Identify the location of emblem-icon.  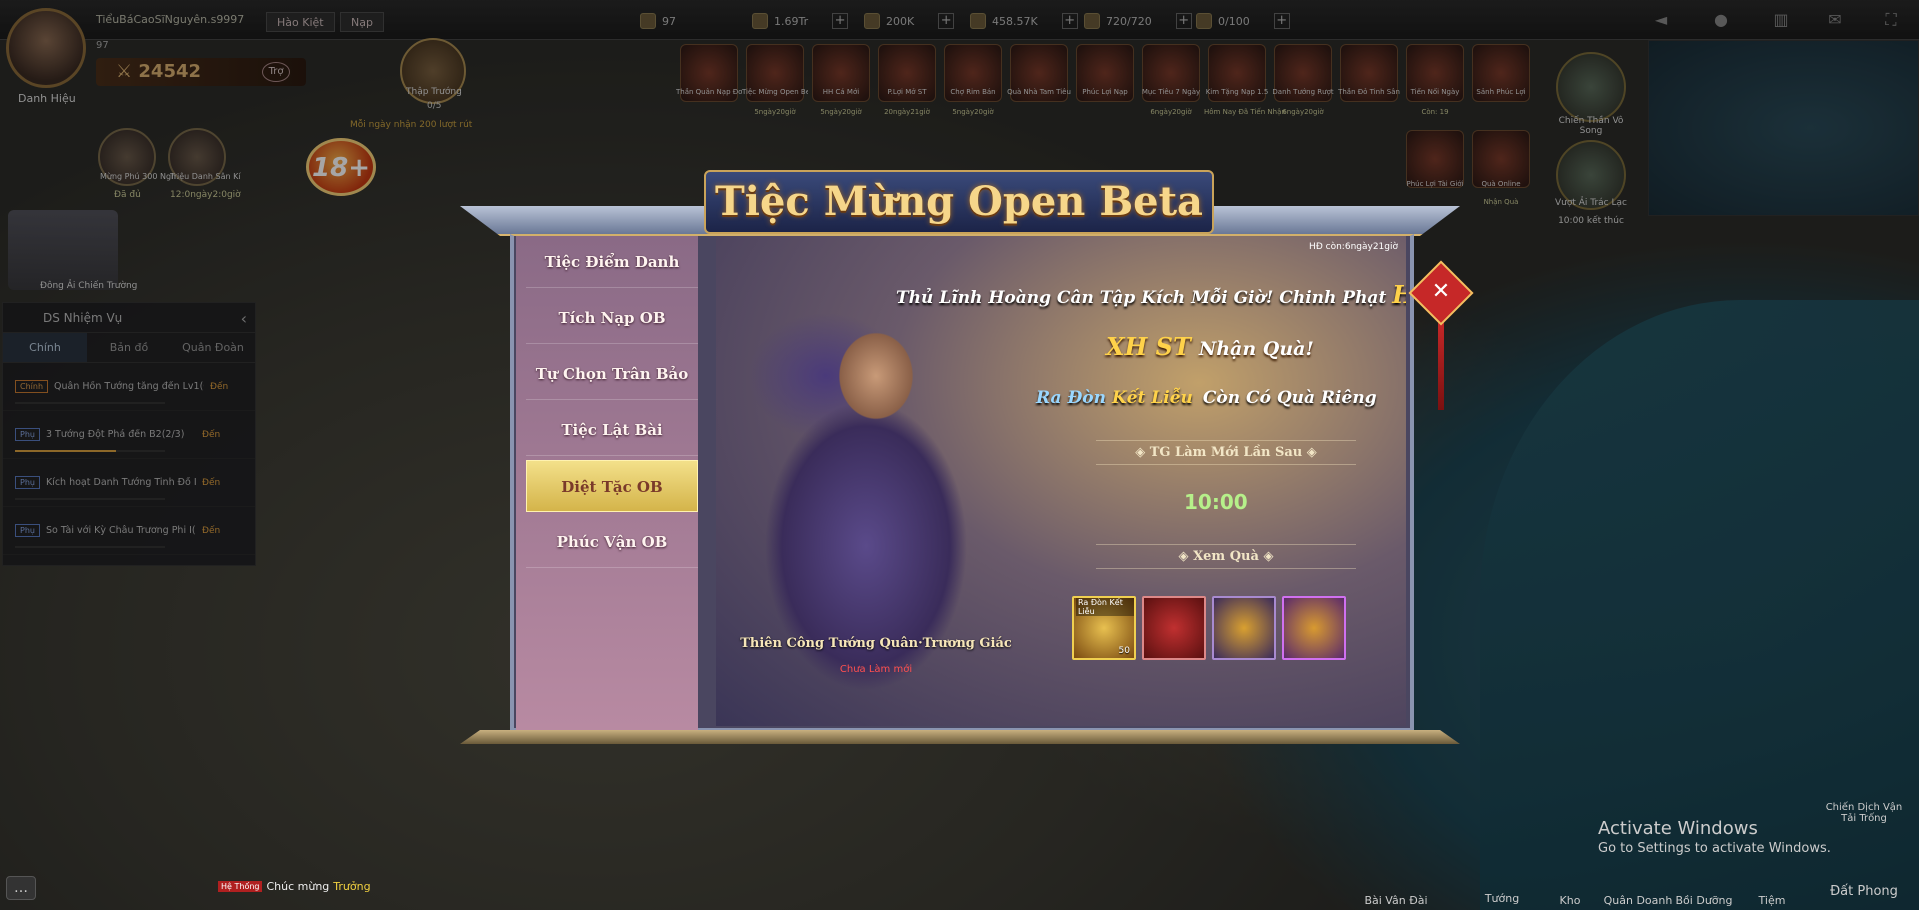
(1314, 628).